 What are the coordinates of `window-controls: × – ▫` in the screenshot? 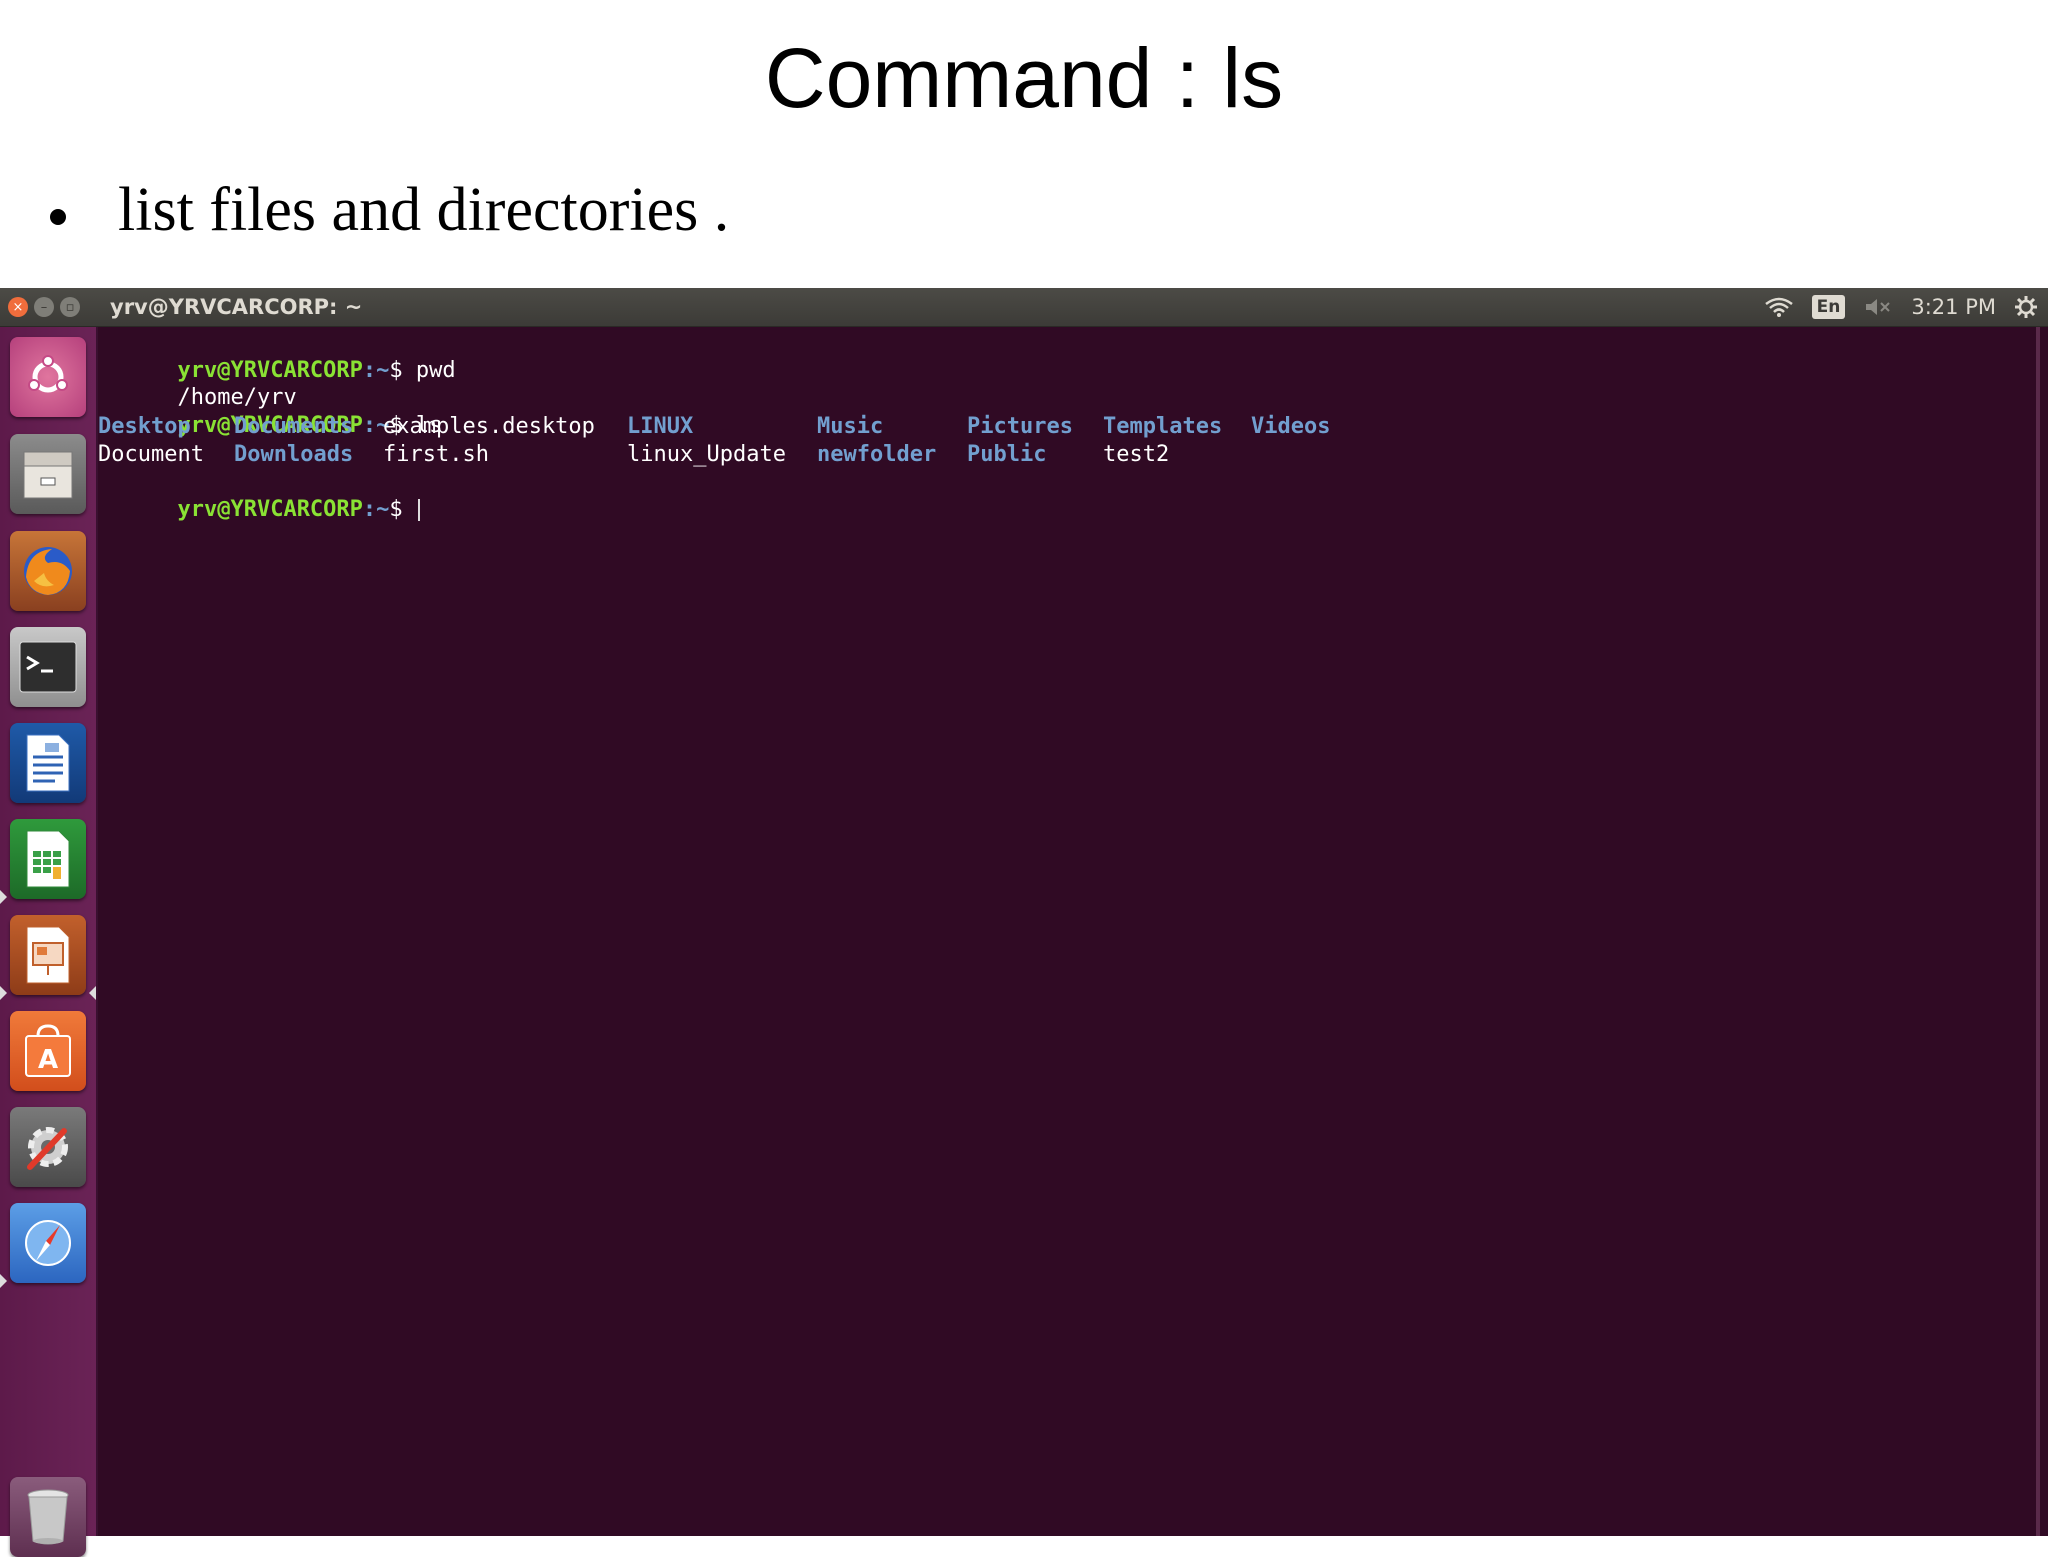 It's located at (47, 307).